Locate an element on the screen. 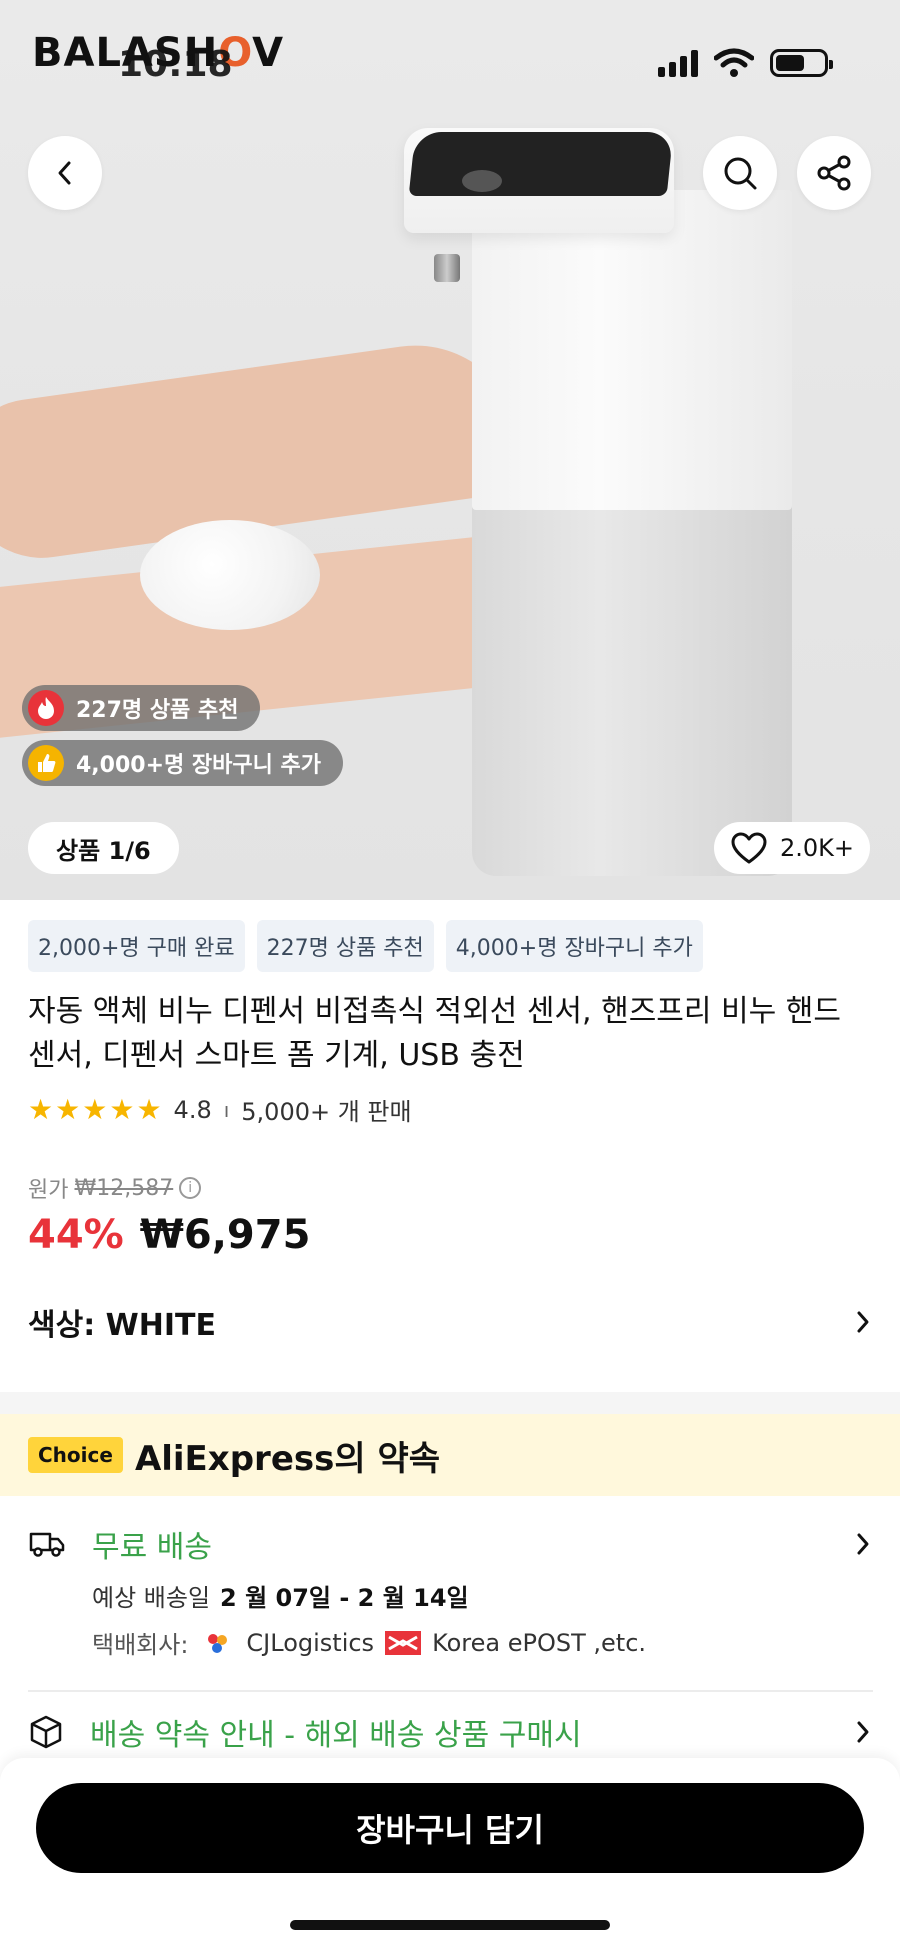  sold-count: 5,000+ 개 판매 is located at coordinates (326, 1112).